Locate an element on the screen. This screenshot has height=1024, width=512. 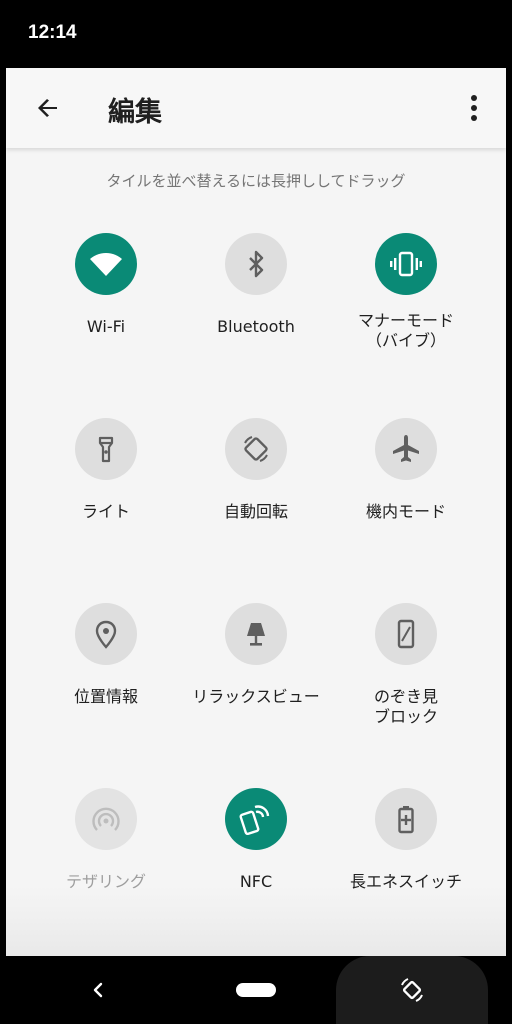
tile-label: Wi-Fi is located at coordinates (106, 326).